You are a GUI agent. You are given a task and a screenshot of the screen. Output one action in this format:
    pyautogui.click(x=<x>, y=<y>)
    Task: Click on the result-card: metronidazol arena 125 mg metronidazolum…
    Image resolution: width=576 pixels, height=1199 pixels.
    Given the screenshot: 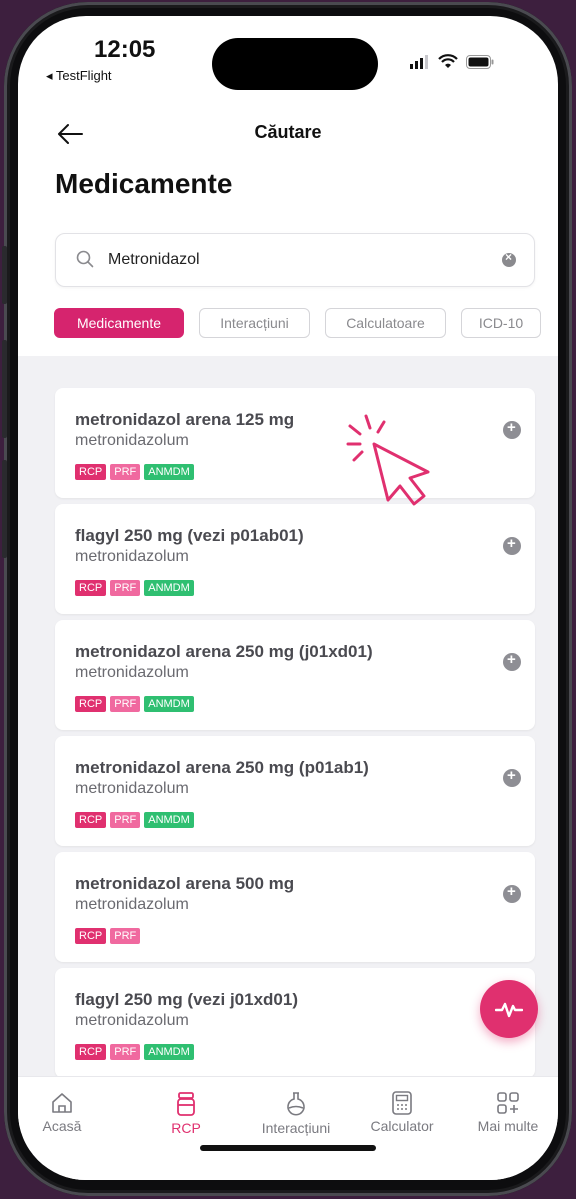 What is the action you would take?
    pyautogui.click(x=295, y=443)
    